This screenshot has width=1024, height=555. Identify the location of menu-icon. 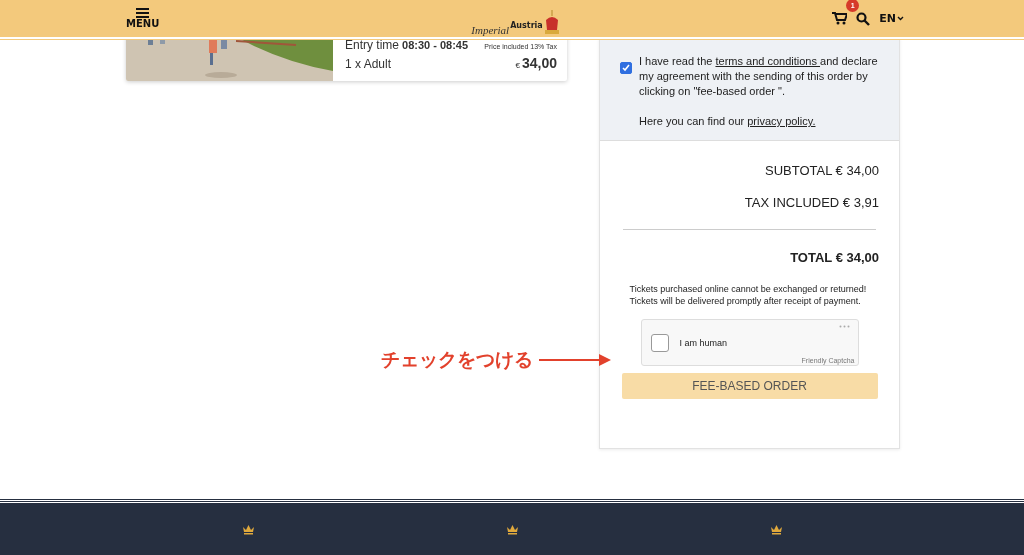
(143, 13).